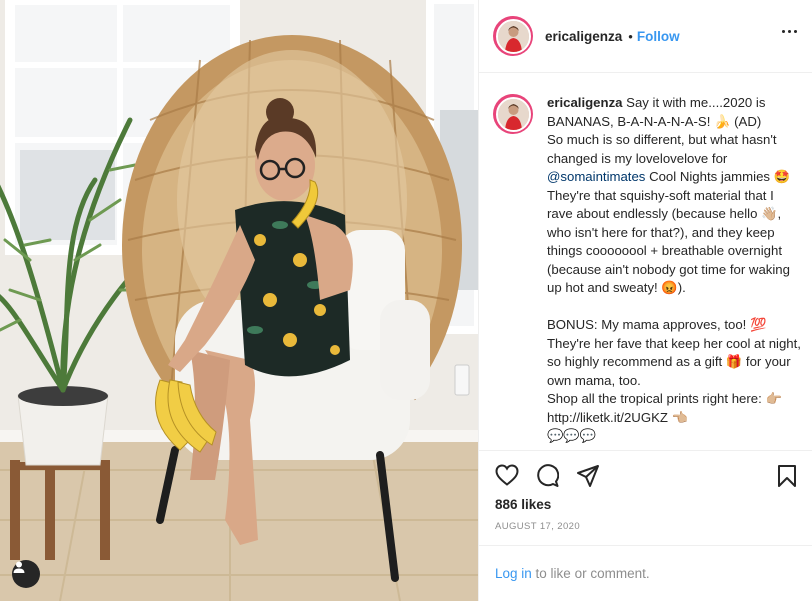 This screenshot has width=812, height=601. I want to click on heart-icon, so click(507, 475).